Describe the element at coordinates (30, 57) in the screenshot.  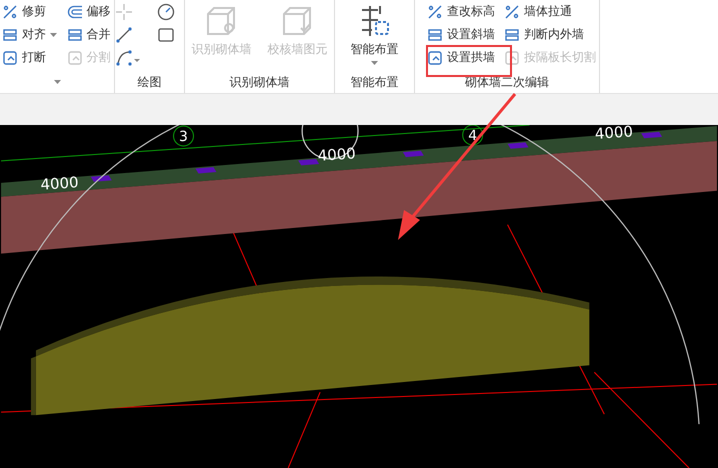
I see `ribbon-button: 打断` at that location.